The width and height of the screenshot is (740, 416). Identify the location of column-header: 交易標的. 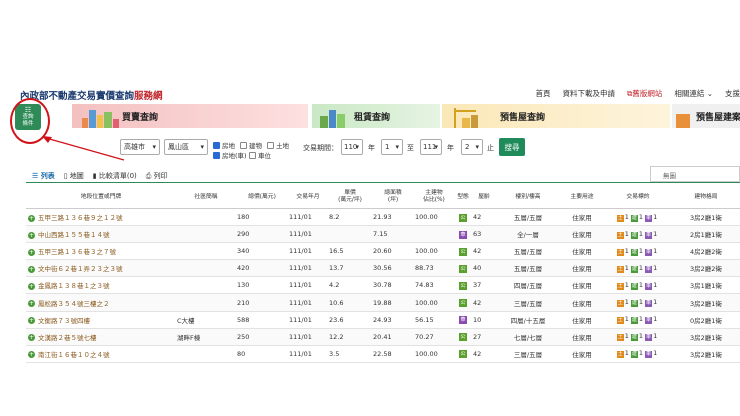
(638, 197).